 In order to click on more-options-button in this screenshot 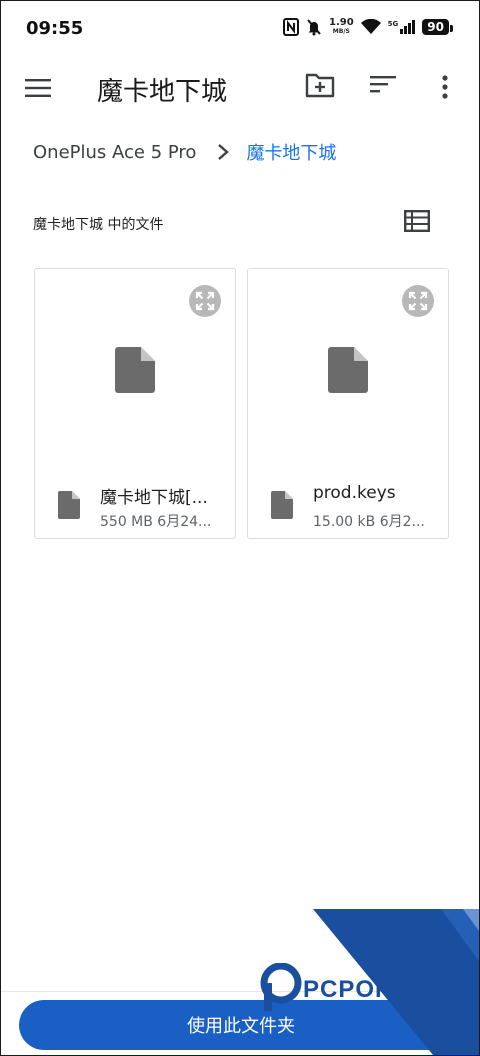, I will do `click(445, 87)`.